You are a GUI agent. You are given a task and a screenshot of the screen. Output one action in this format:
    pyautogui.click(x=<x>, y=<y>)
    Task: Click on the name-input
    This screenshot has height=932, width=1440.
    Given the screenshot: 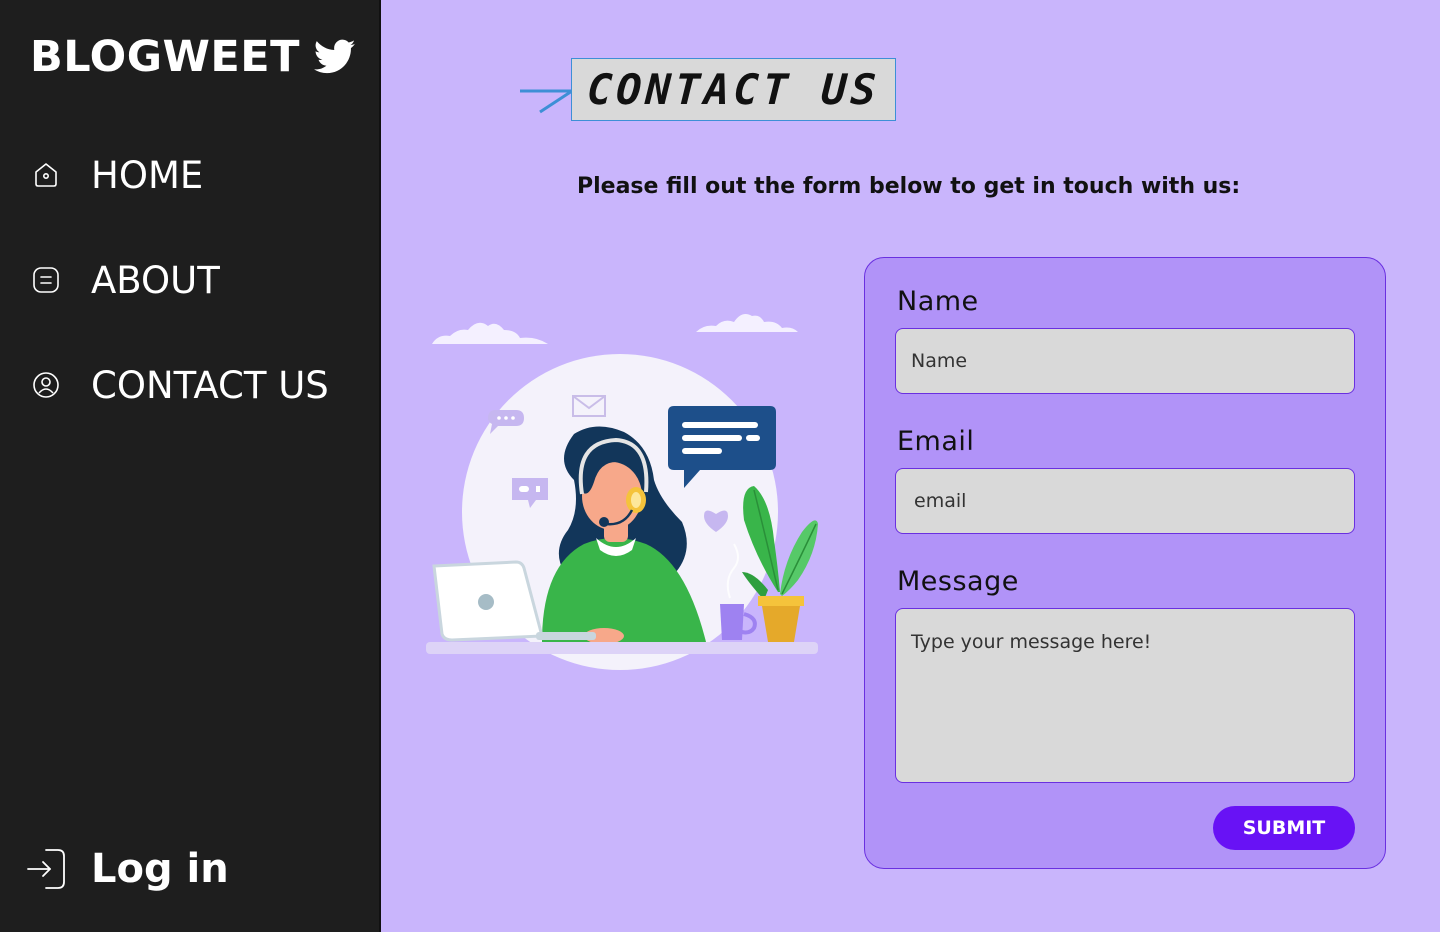 What is the action you would take?
    pyautogui.click(x=1125, y=361)
    